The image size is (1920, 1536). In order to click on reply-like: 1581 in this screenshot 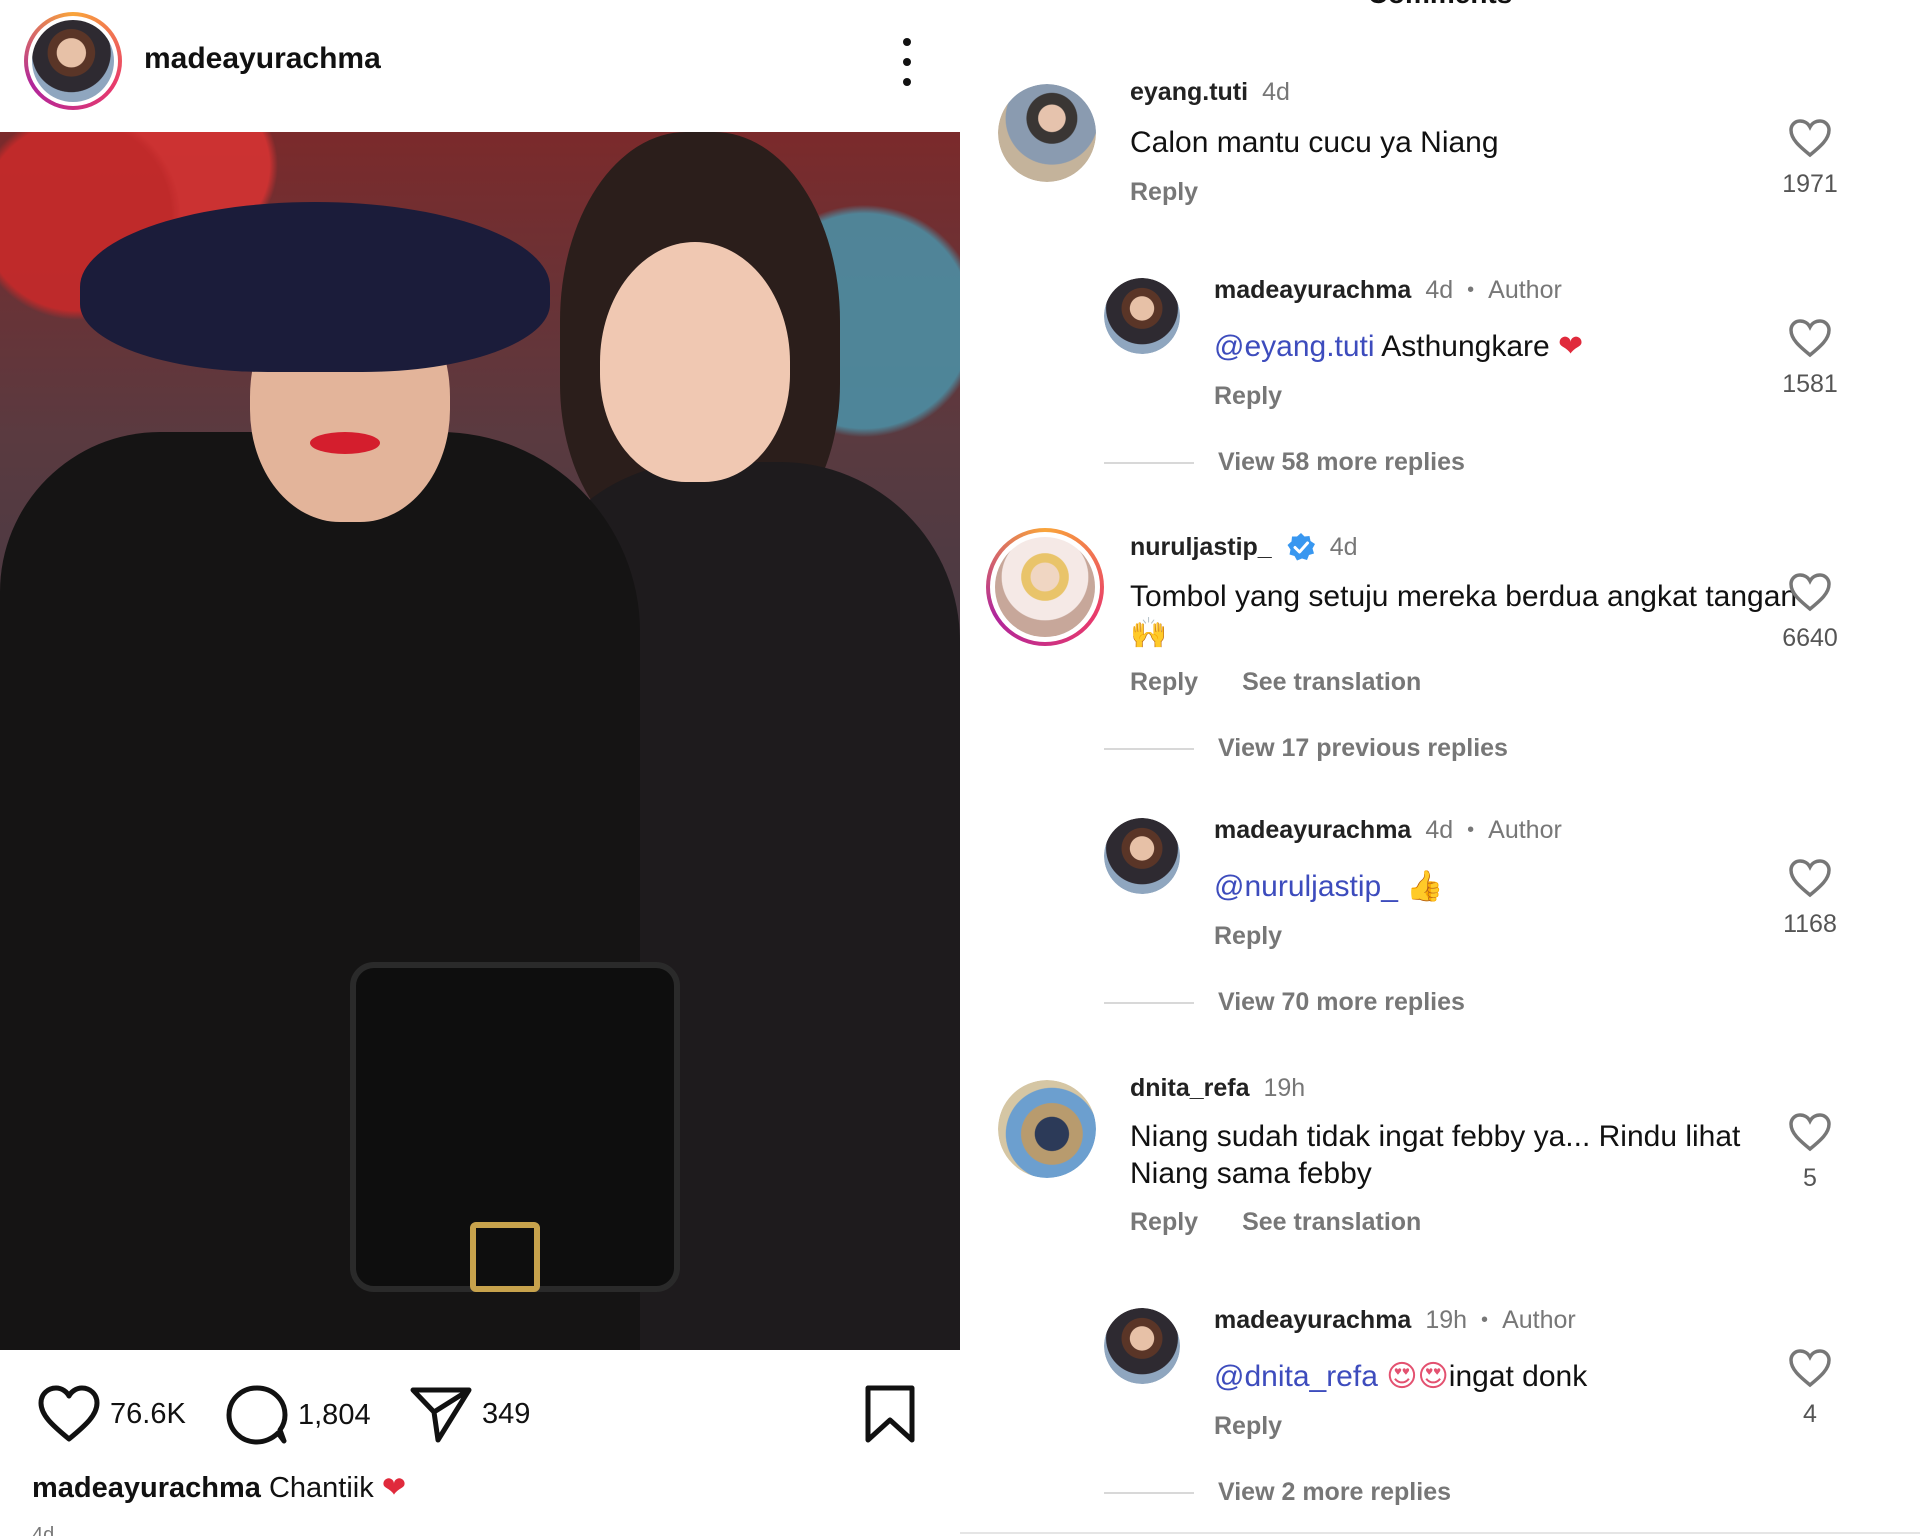, I will do `click(1810, 358)`.